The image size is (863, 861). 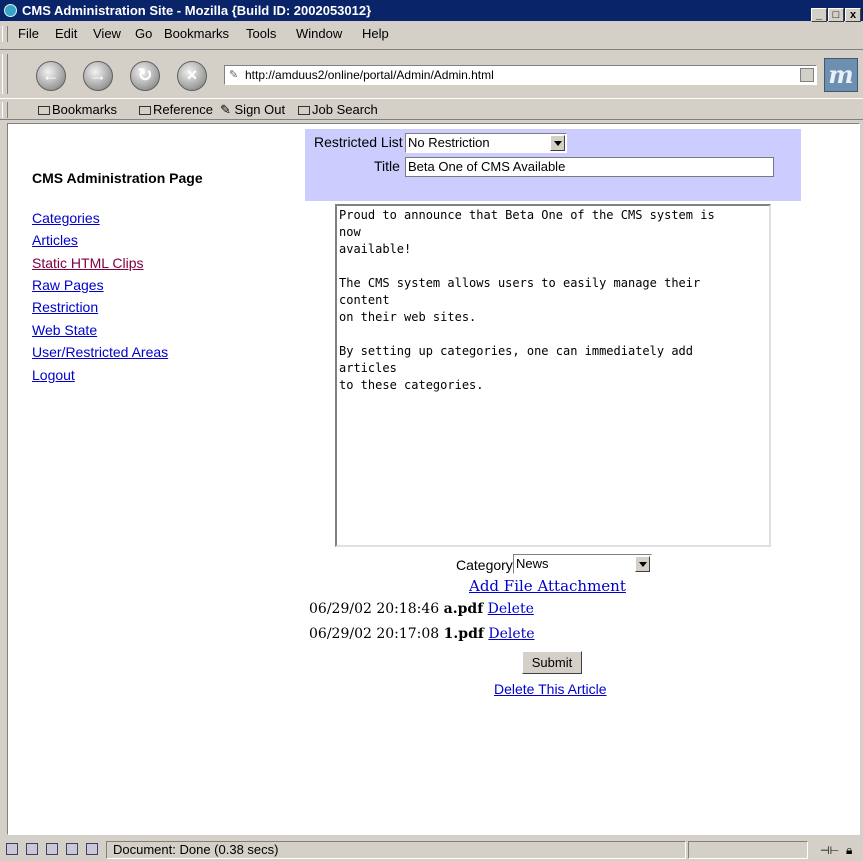 I want to click on composer-icon, so click(x=52, y=849).